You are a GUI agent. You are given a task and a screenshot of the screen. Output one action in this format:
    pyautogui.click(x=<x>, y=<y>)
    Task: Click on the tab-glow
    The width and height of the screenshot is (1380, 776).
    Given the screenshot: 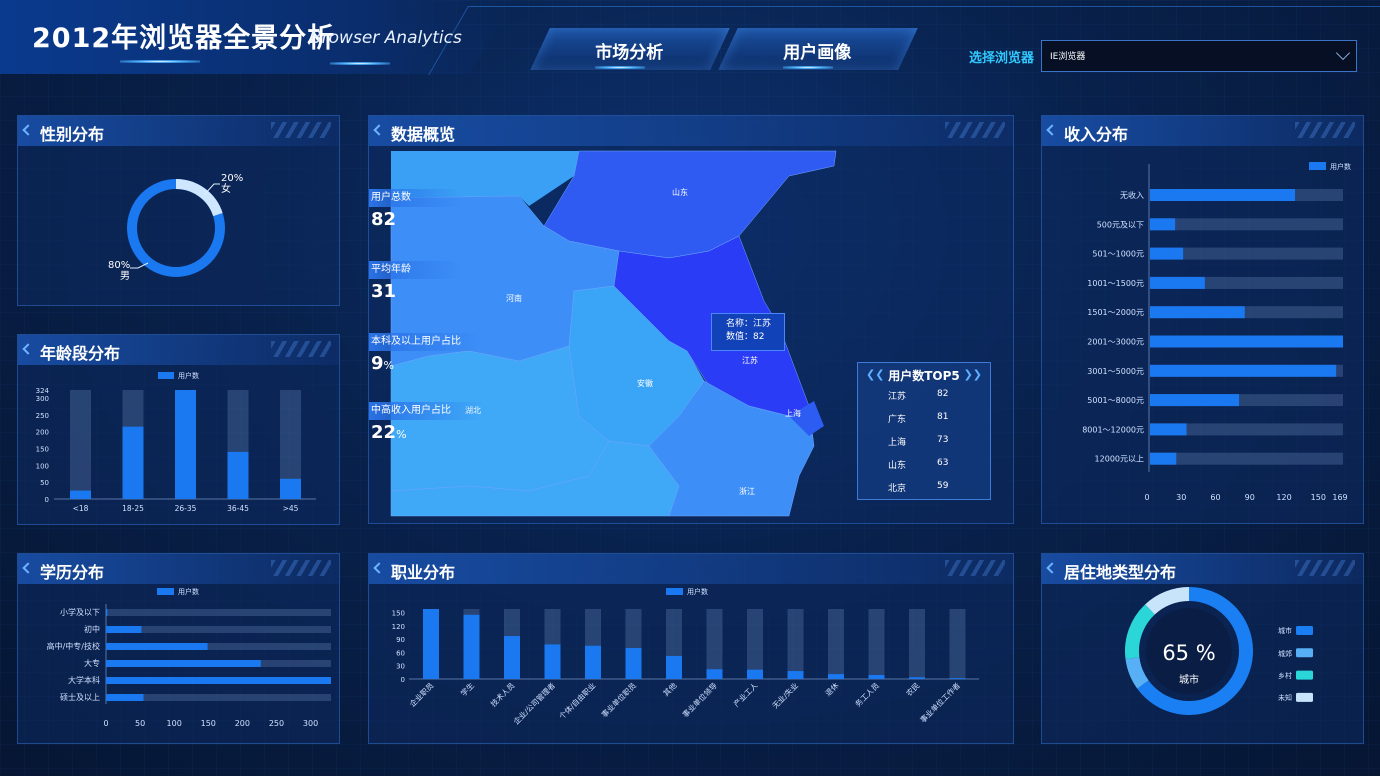 What is the action you would take?
    pyautogui.click(x=620, y=67)
    